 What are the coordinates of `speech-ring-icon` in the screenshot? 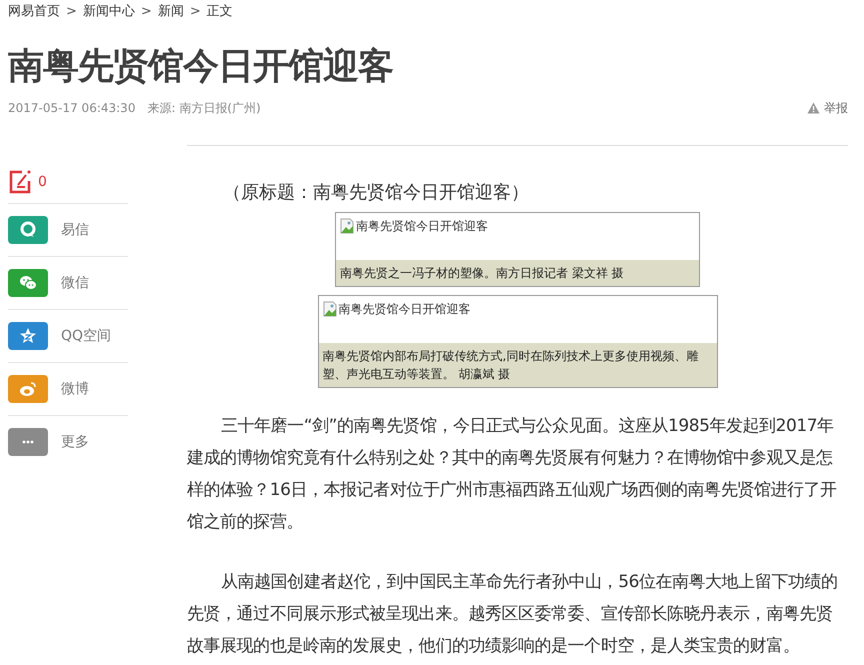 It's located at (28, 230).